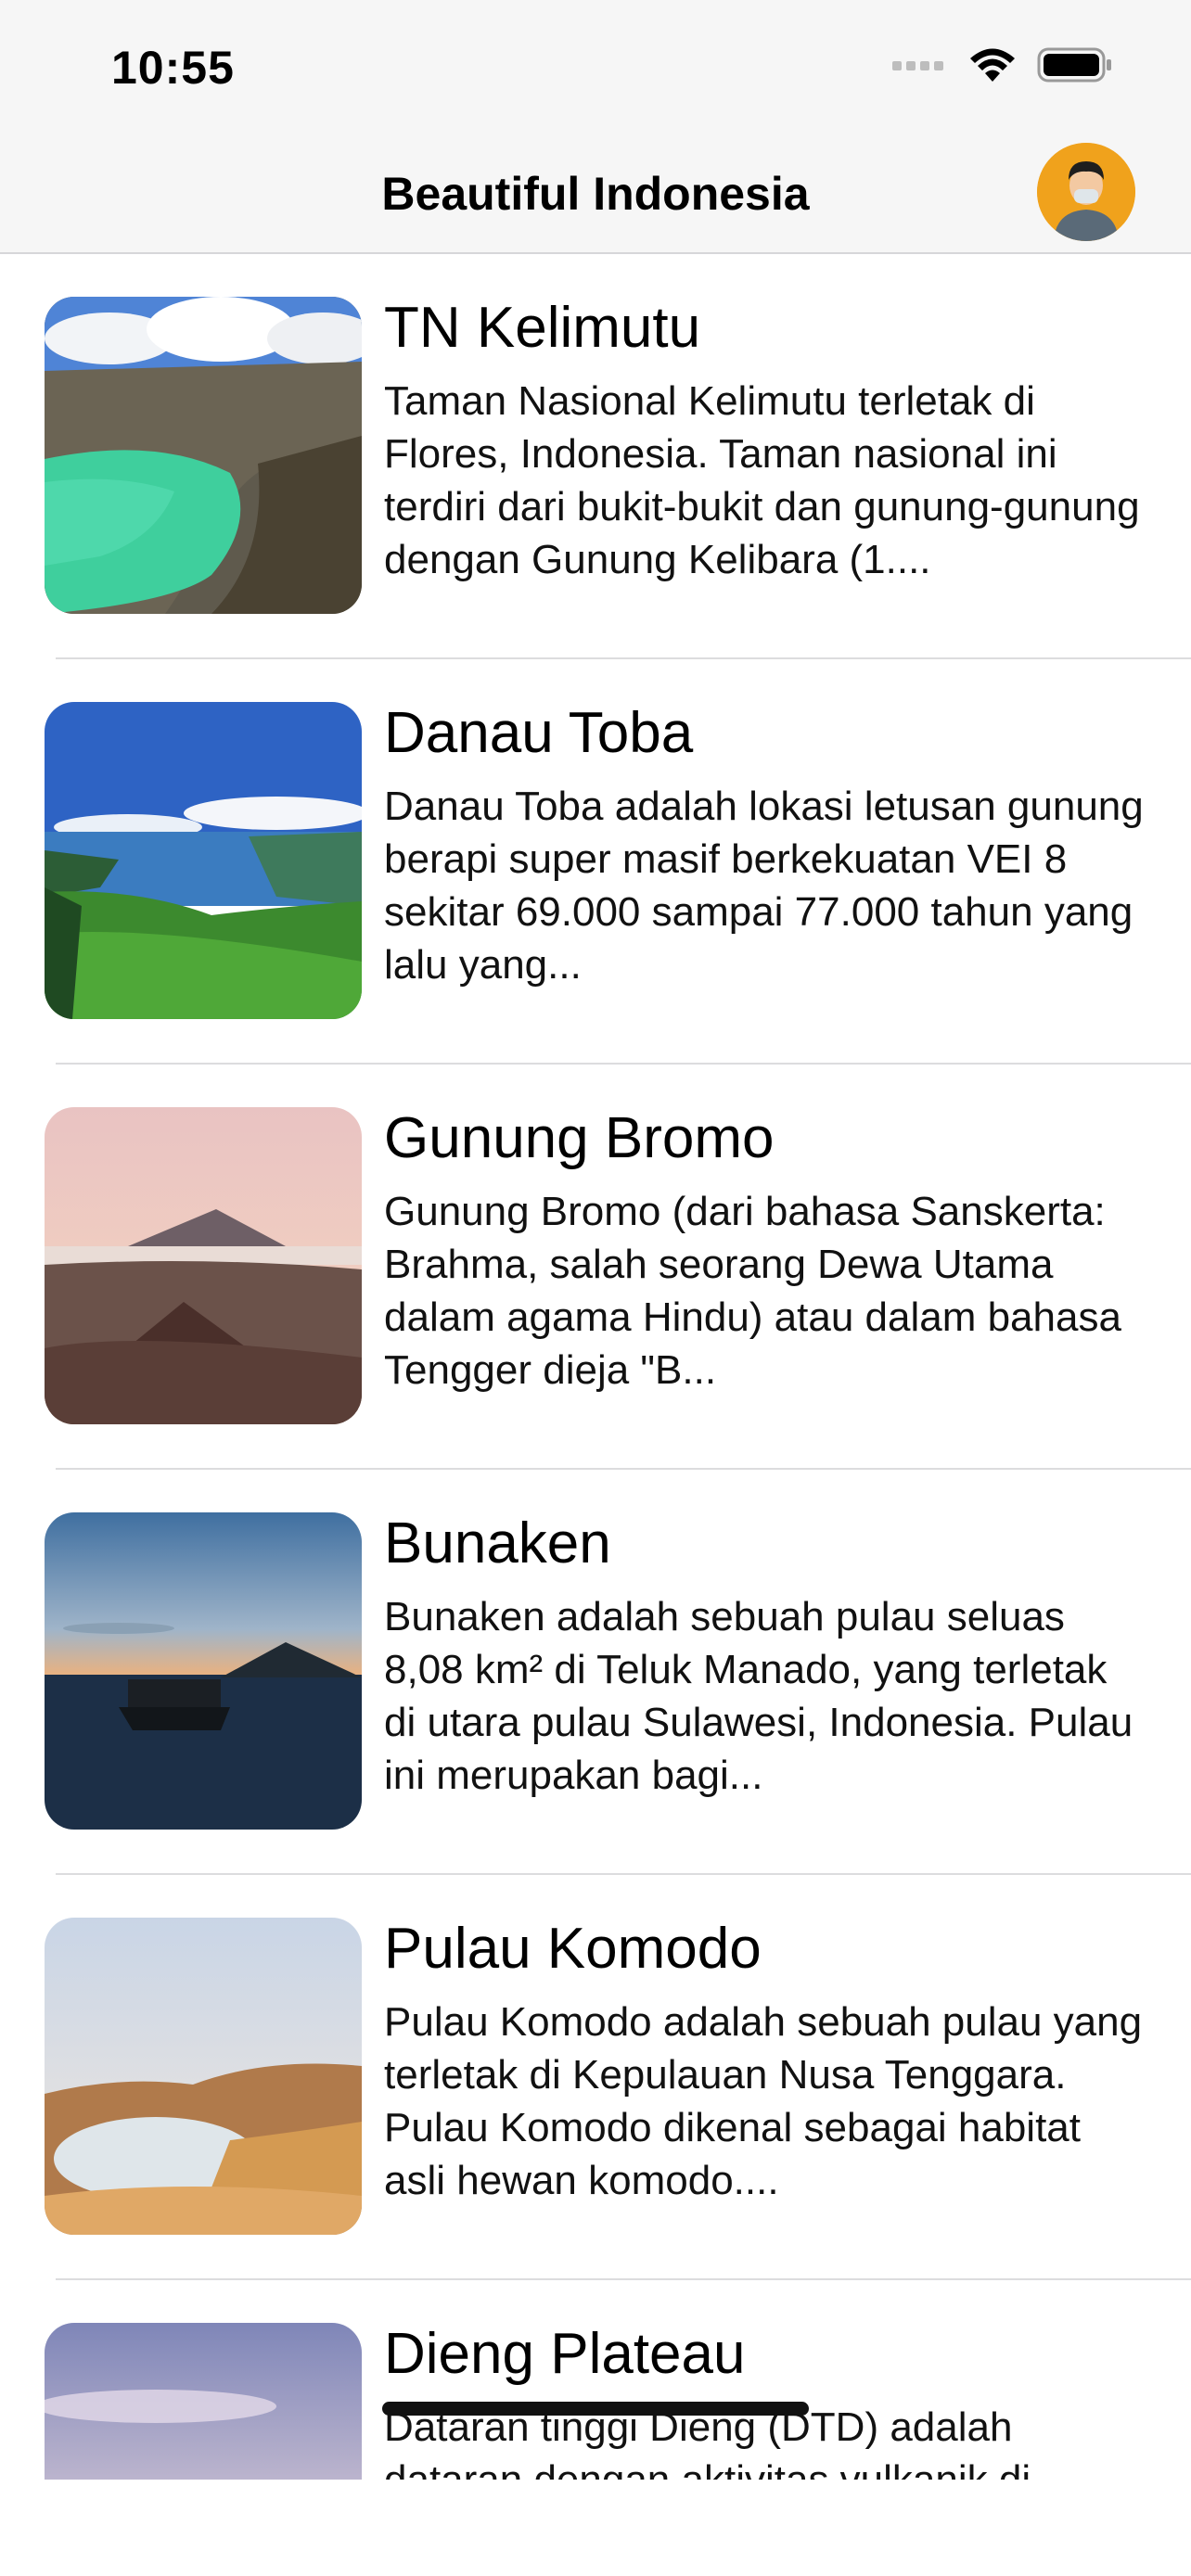 This screenshot has width=1191, height=2576. Describe the element at coordinates (173, 68) in the screenshot. I see `status-time: 10:55` at that location.